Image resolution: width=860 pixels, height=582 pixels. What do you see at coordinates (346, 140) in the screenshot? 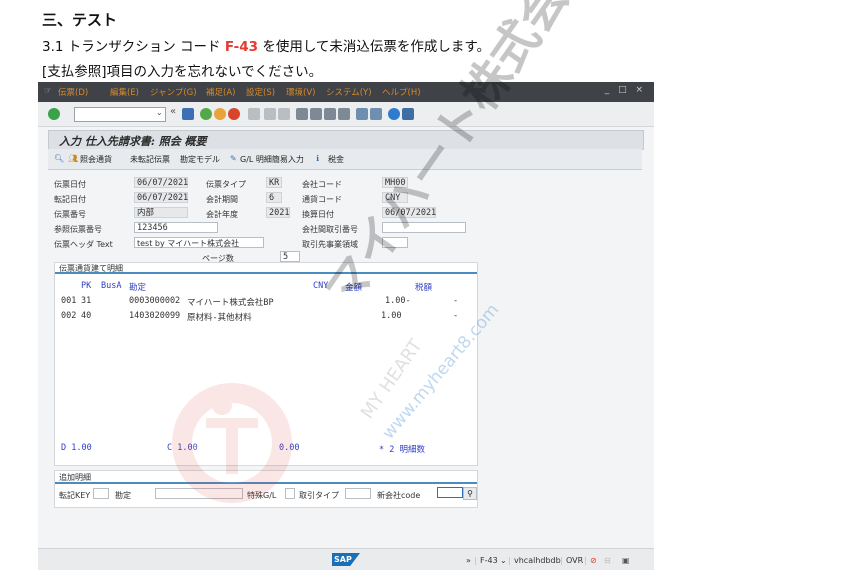
I see `screen-title-bar: 入力 仕入先請求書: 照会 概要` at bounding box center [346, 140].